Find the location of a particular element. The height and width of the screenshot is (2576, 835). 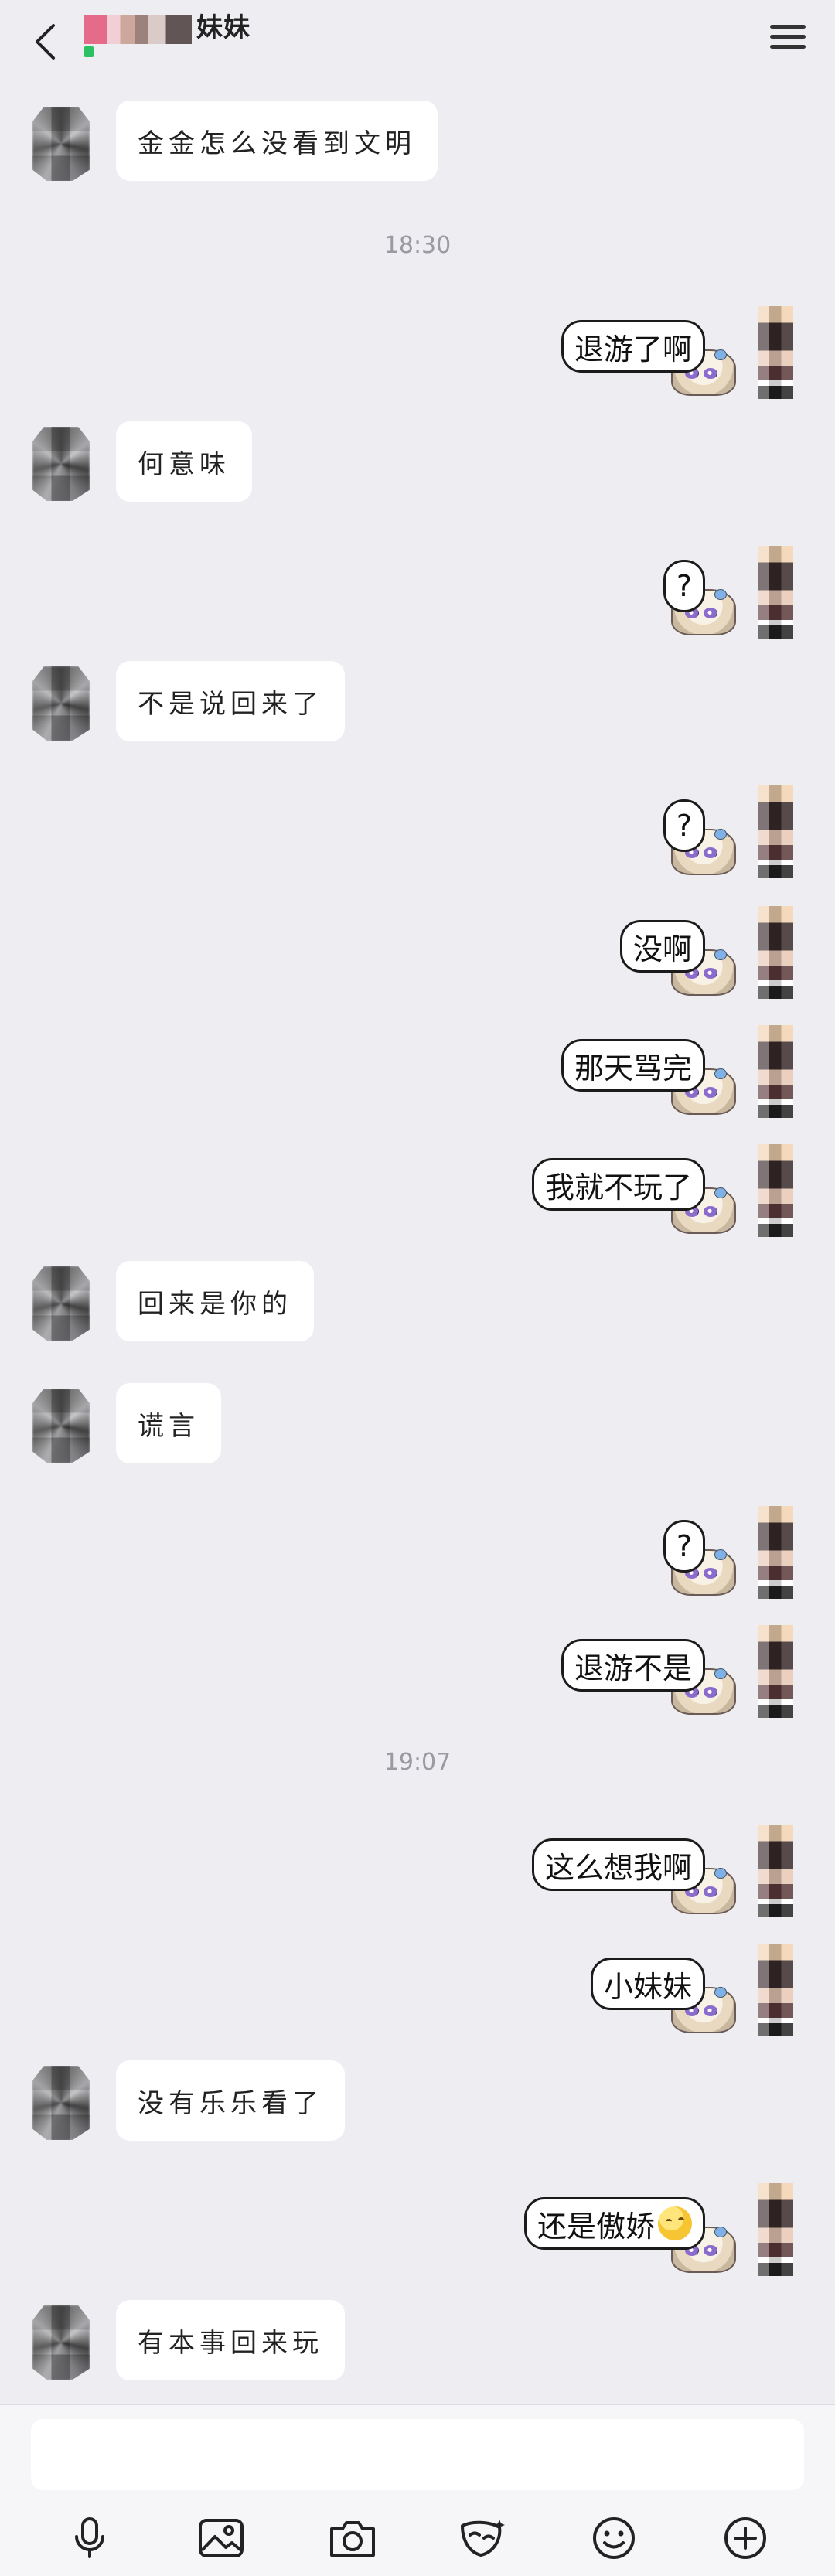

microphone-icon is located at coordinates (89, 2537).